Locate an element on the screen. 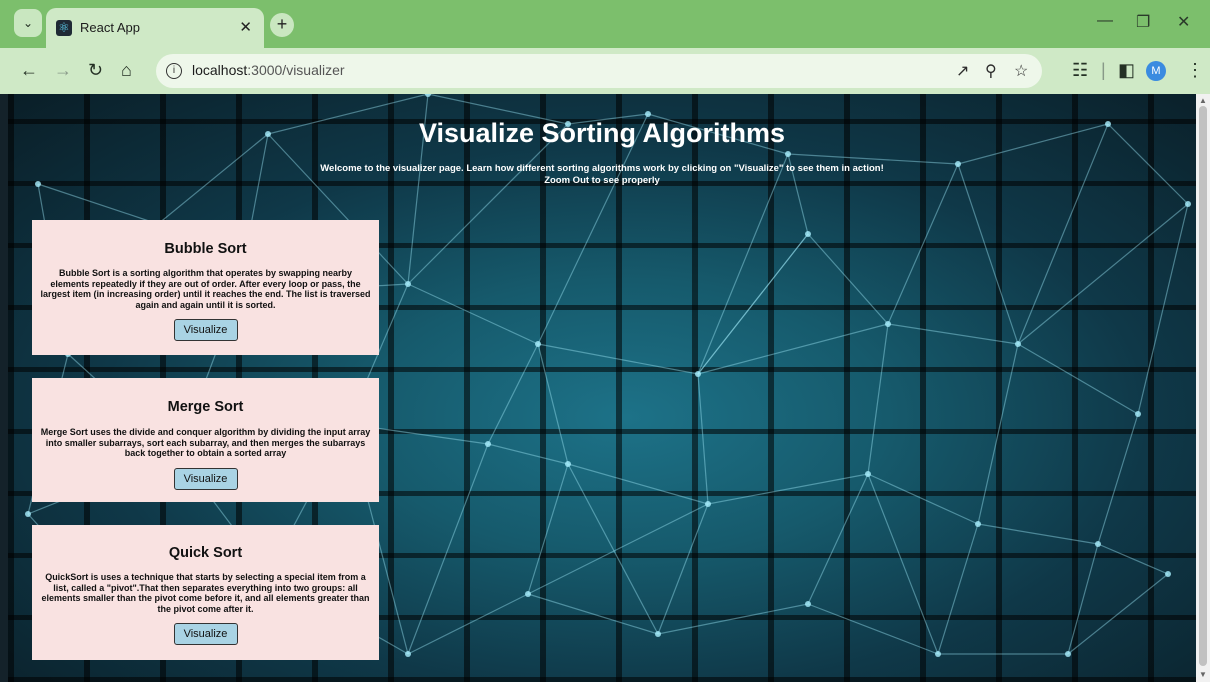 This screenshot has height=682, width=1210. tab-title: React App is located at coordinates (110, 27).